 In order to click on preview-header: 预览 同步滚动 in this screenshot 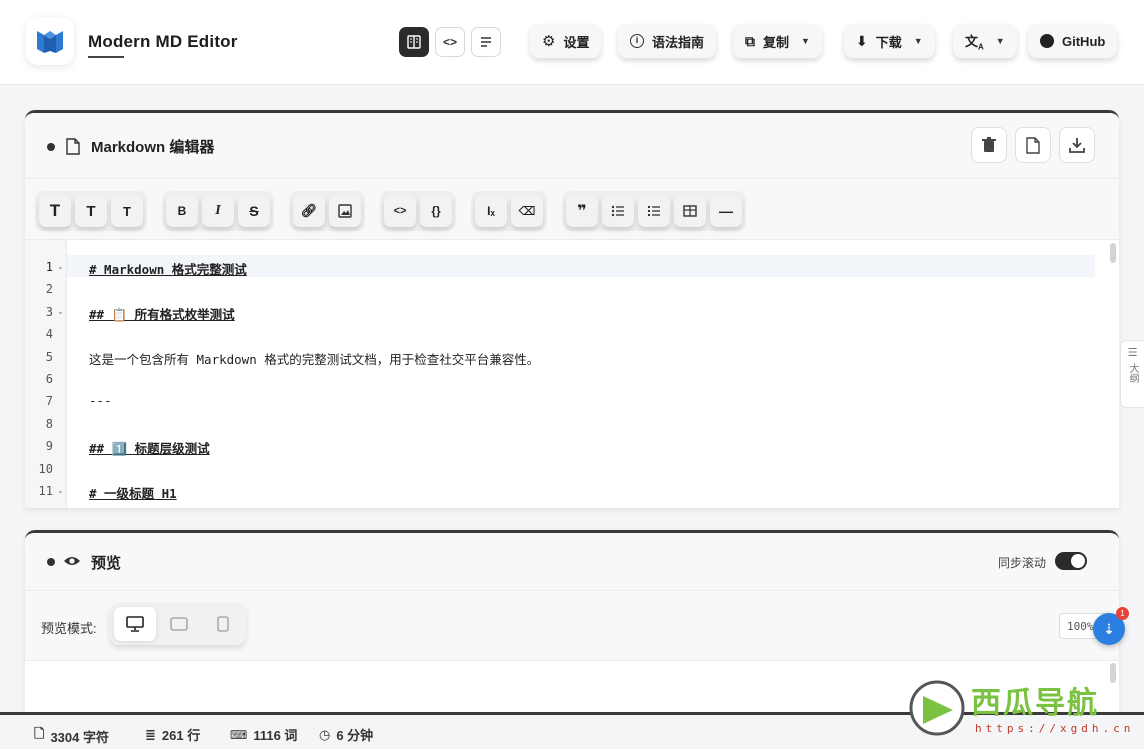, I will do `click(572, 562)`.